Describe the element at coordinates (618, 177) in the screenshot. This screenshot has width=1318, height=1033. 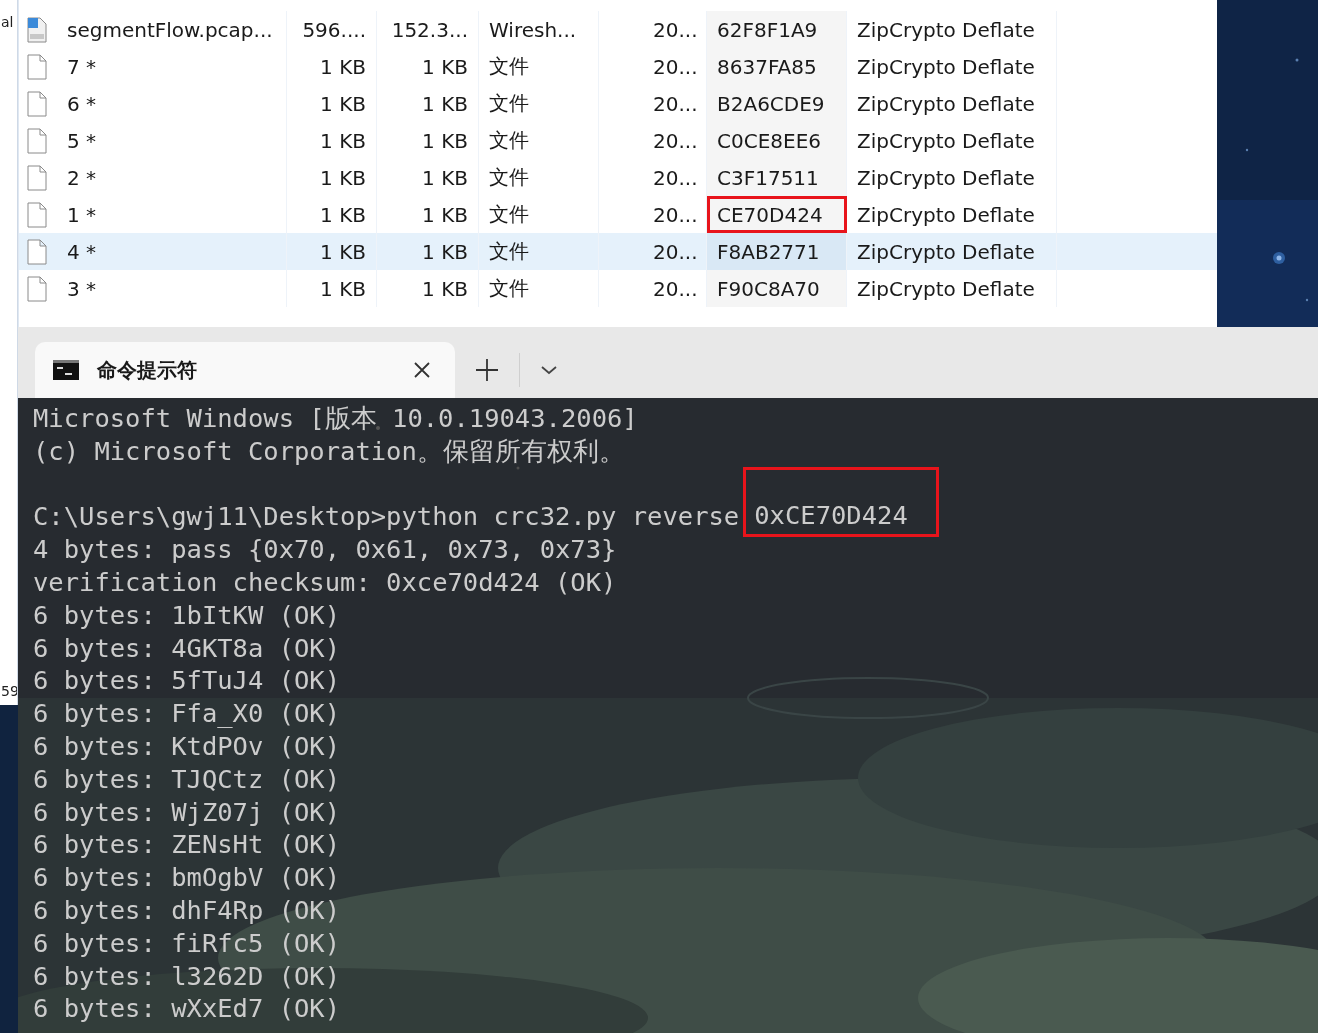
I see `file-row: 2 * 1 KB 1 KB 文件 20... C3F17511 ZipCrypto Deflate` at that location.